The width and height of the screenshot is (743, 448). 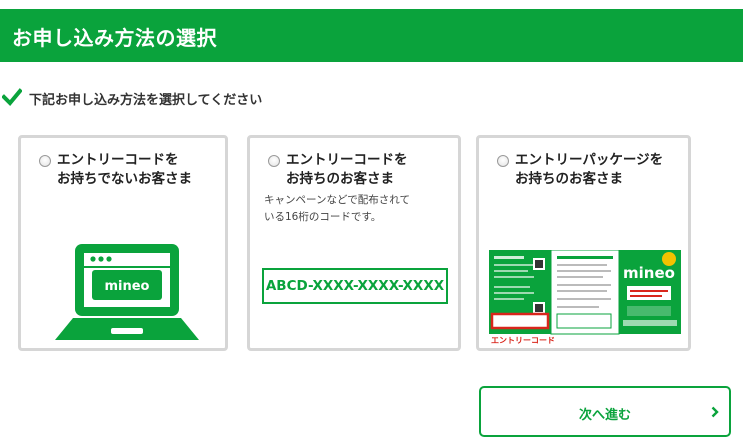 What do you see at coordinates (503, 161) in the screenshot?
I see `radio-entry-package` at bounding box center [503, 161].